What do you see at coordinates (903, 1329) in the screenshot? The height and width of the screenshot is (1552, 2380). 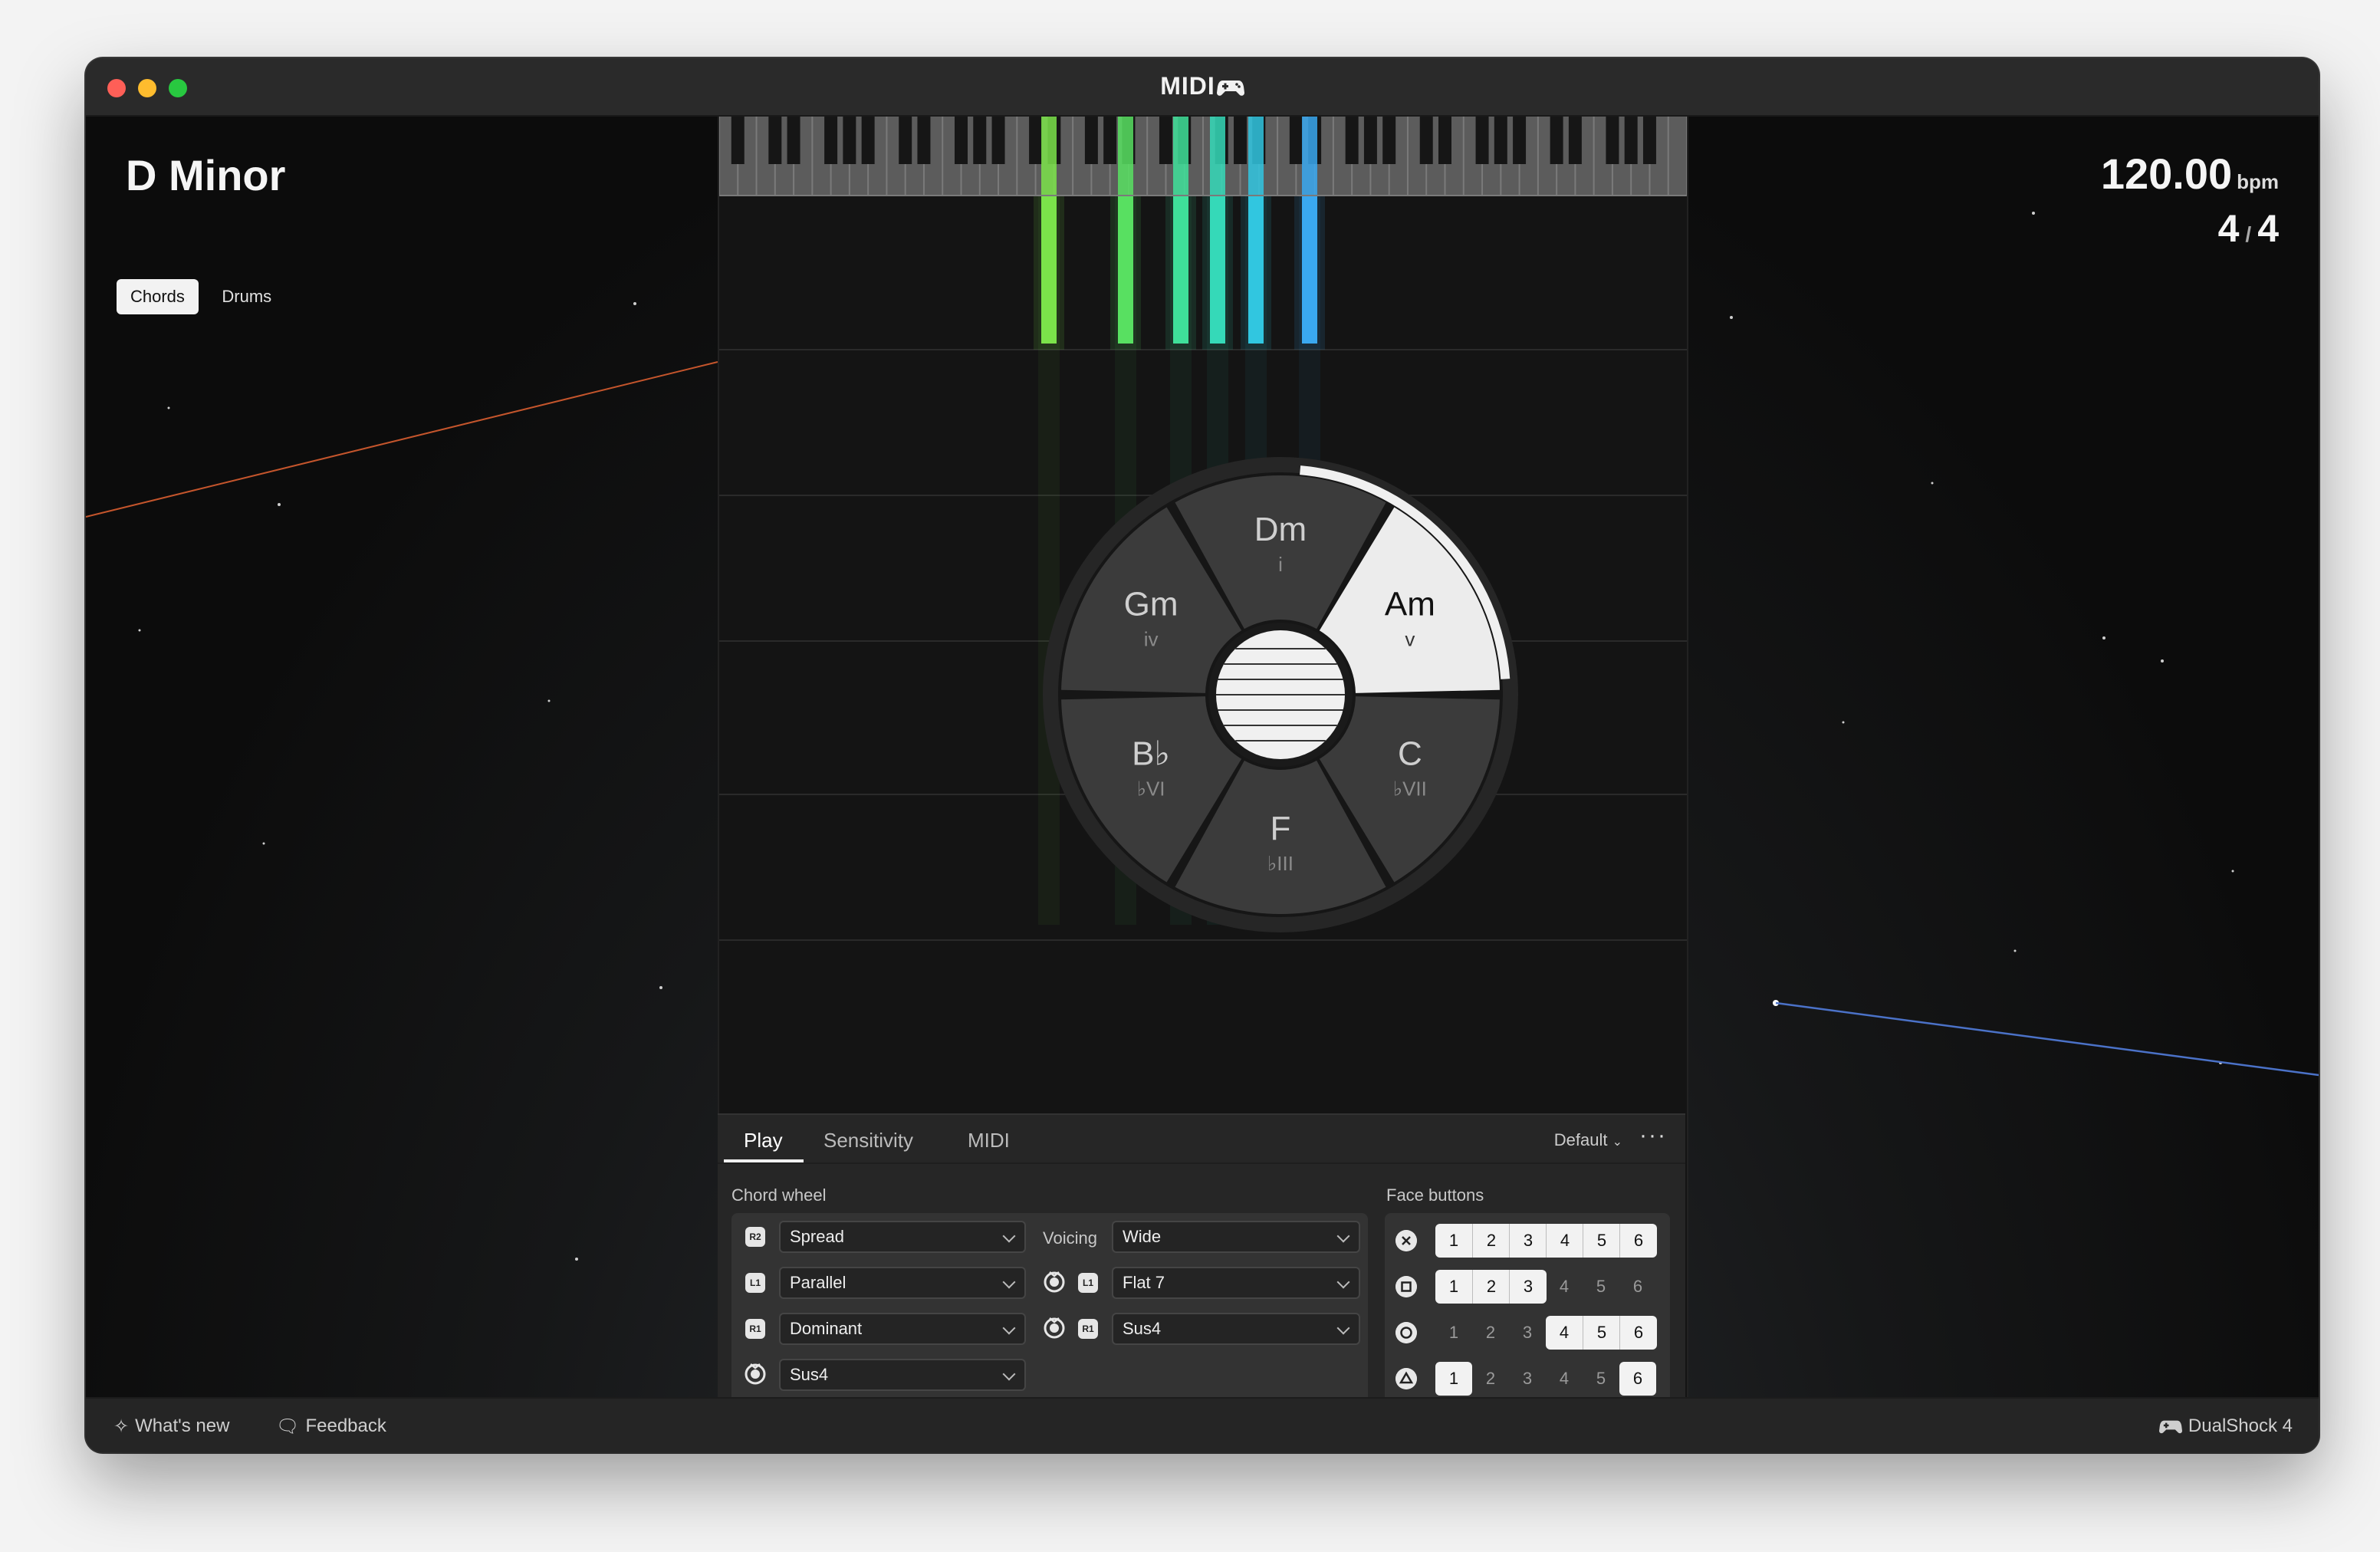 I see `r1-mode-select: Dominant` at bounding box center [903, 1329].